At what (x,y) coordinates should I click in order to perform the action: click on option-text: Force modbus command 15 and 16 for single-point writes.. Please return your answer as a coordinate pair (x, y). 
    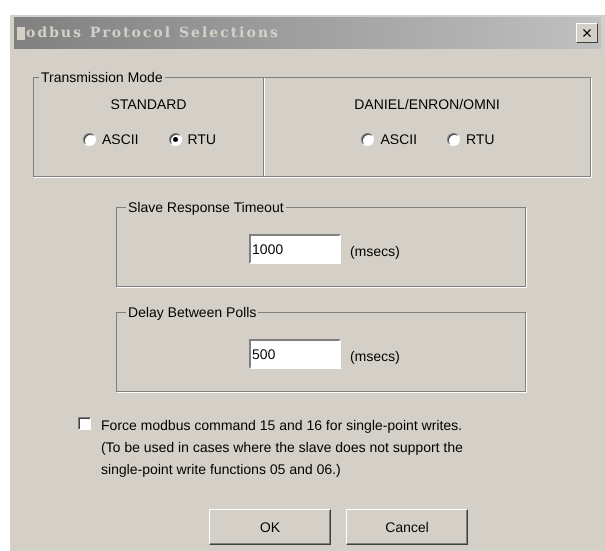
    Looking at the image, I should click on (282, 425).